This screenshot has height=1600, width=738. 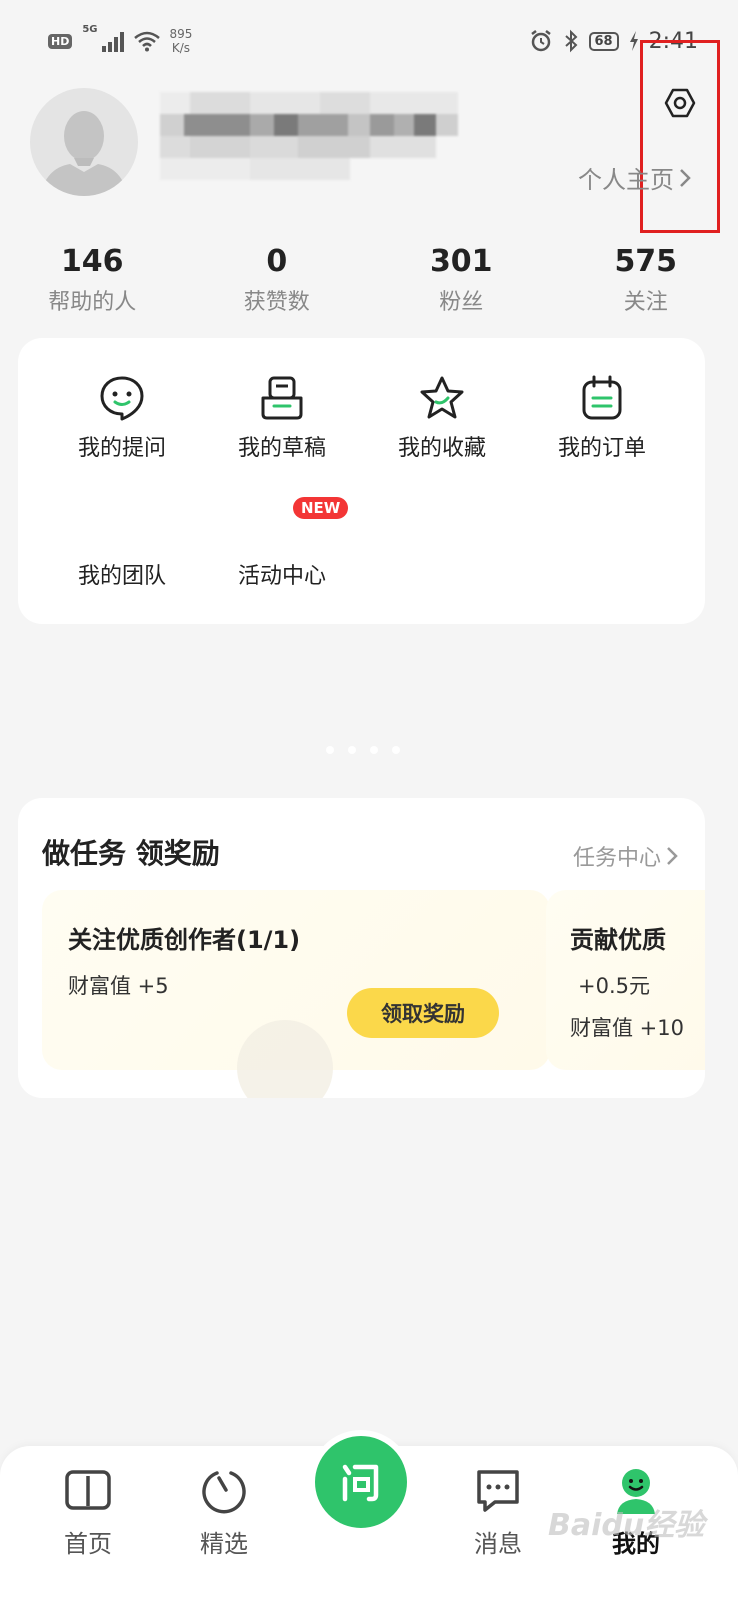 What do you see at coordinates (680, 136) in the screenshot?
I see `annotation-highlight-box` at bounding box center [680, 136].